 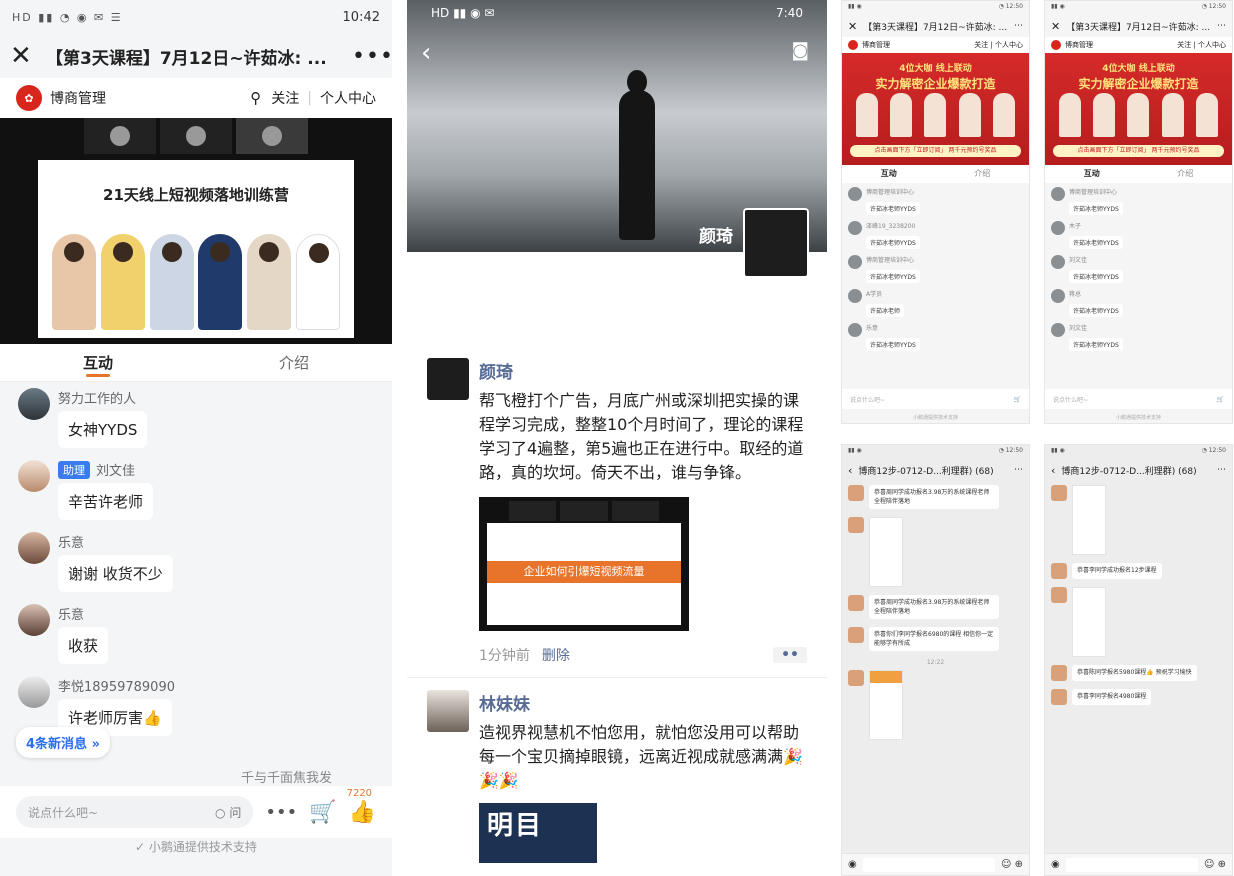 I want to click on brand-bar: 博商管理 关注 | 个人中心, so click(x=935, y=45).